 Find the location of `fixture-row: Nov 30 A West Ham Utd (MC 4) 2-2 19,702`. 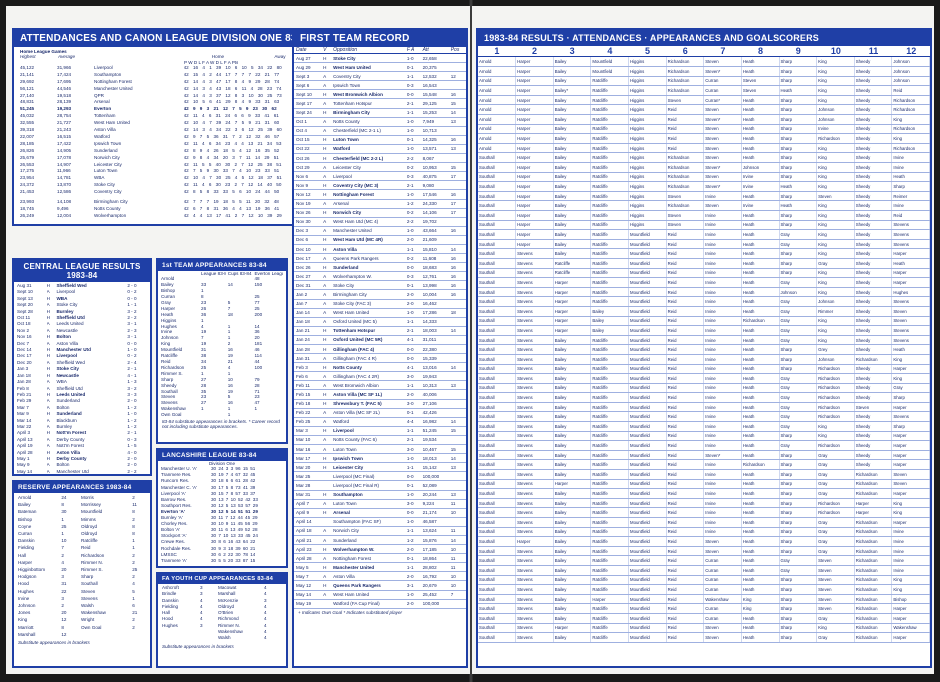

fixture-row: Nov 30 A West Ham Utd (MC 4) 2-2 19,702 is located at coordinates (380, 222).